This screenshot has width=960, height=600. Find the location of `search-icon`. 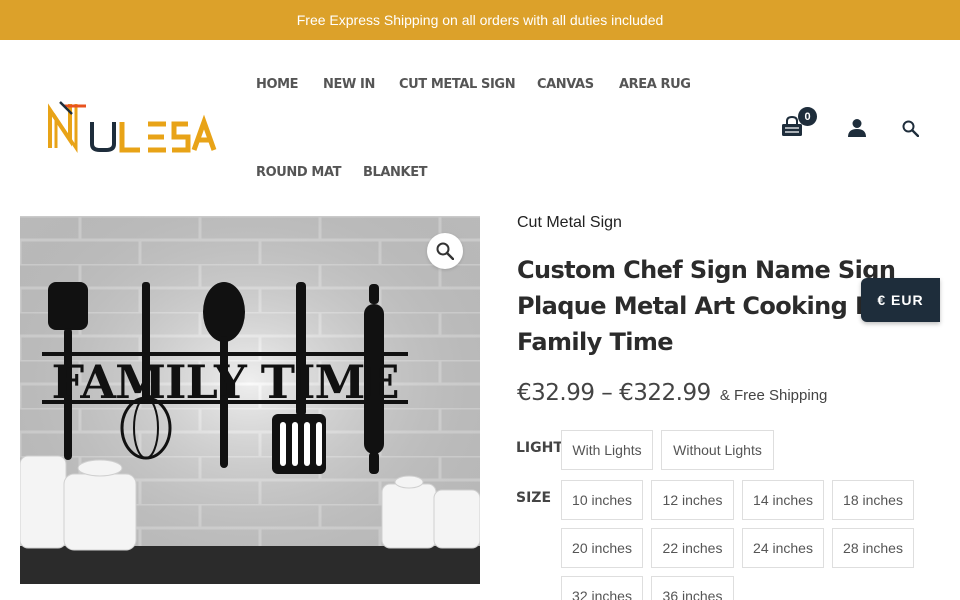

search-icon is located at coordinates (910, 128).